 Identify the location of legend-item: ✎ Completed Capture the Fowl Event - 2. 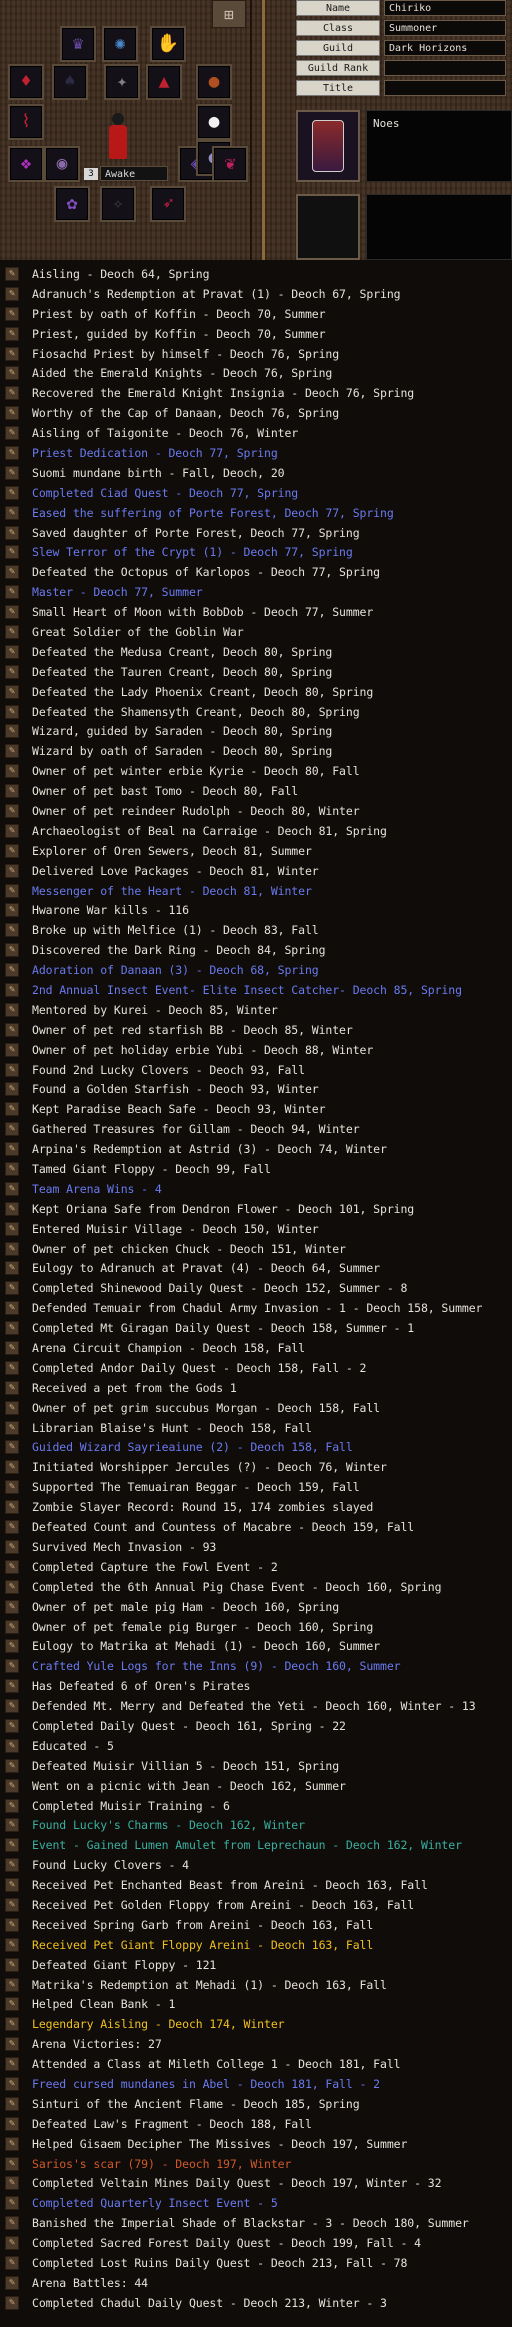
(256, 1567).